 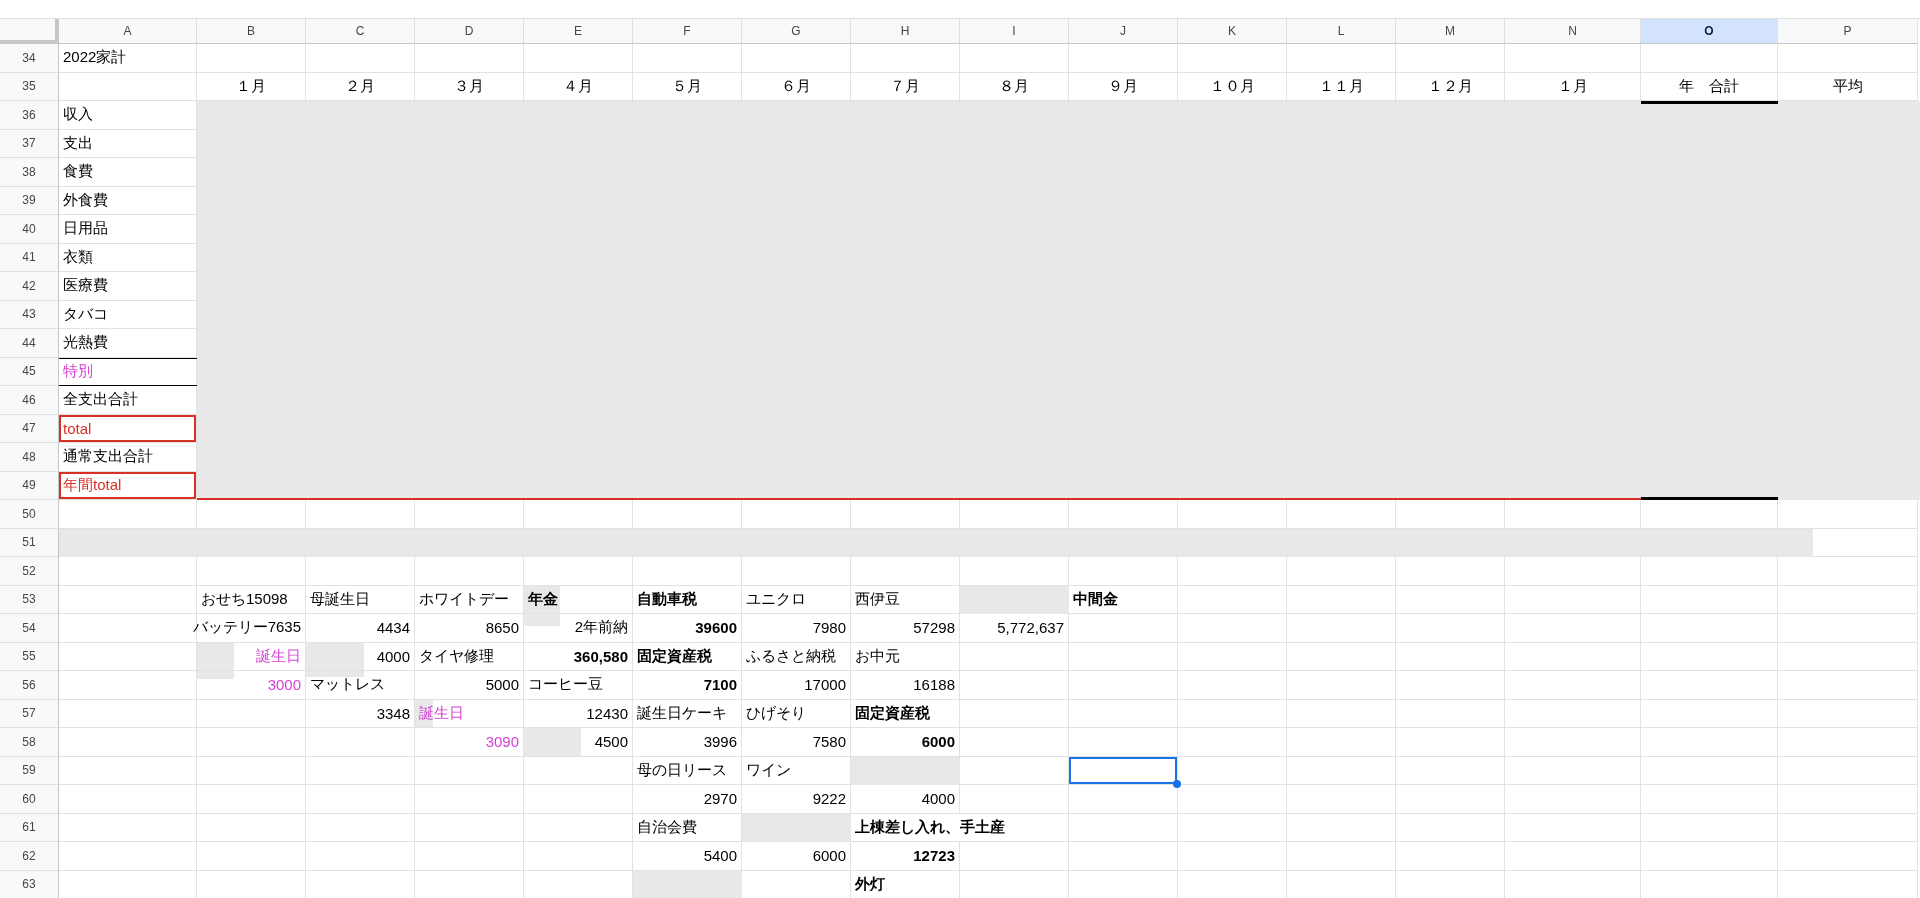 I want to click on table-cell: タイヤ修理, so click(x=469, y=656).